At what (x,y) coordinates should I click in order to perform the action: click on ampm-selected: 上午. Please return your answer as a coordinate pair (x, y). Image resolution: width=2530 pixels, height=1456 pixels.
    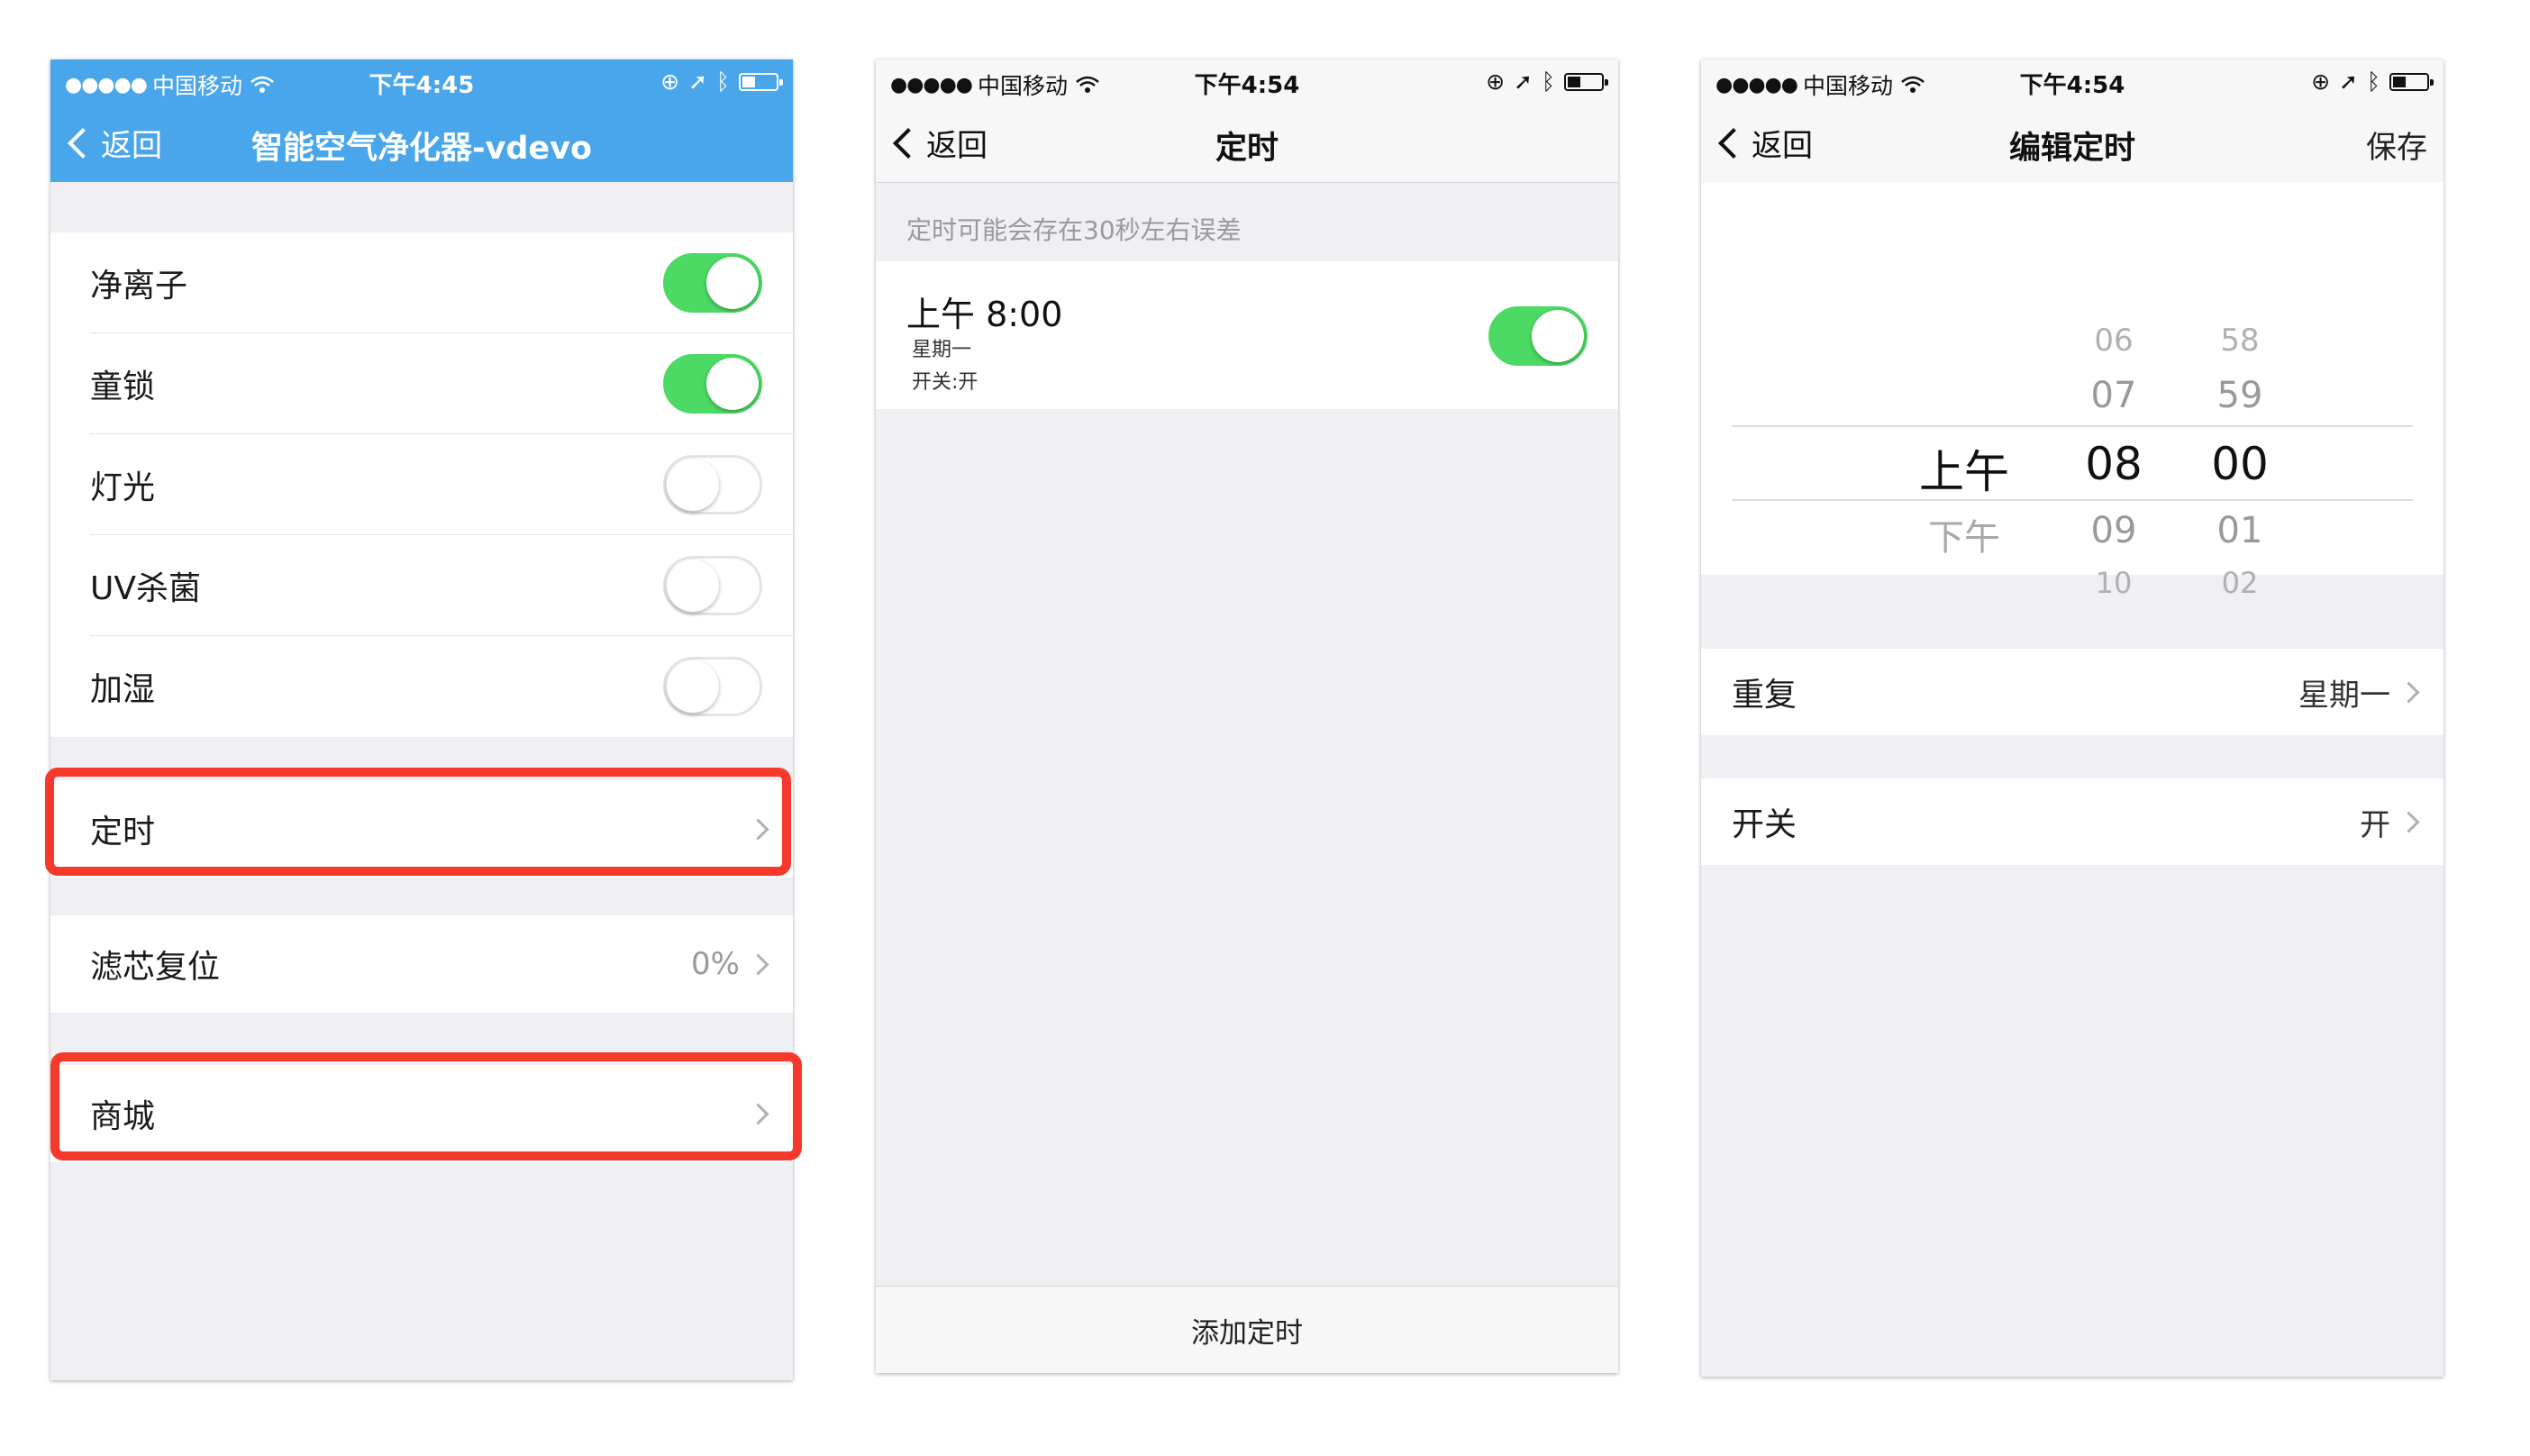
    Looking at the image, I should click on (1964, 472).